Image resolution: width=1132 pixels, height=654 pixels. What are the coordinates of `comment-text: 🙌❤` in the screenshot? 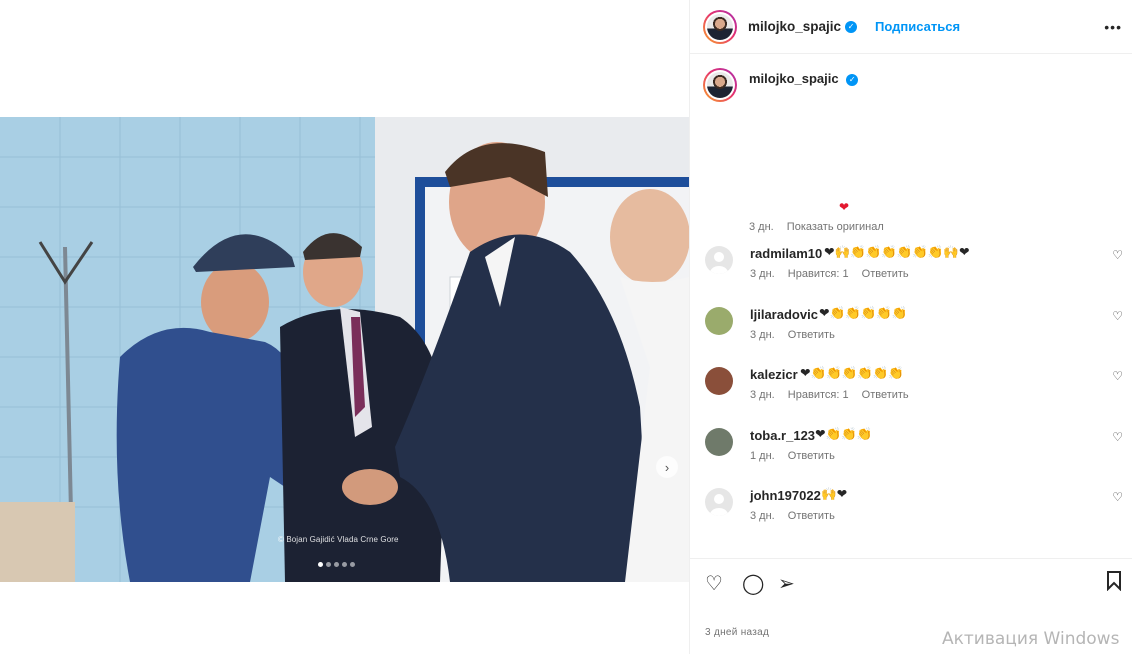 It's located at (834, 494).